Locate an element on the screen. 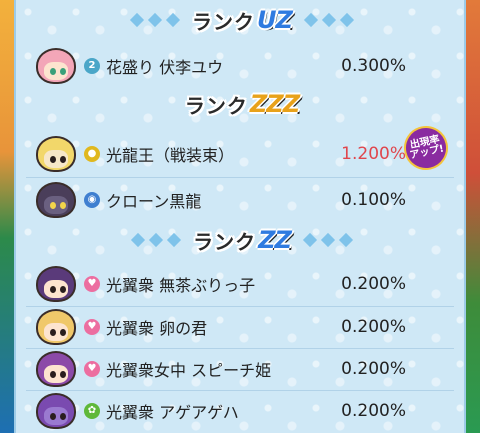  character-name: 光翼衆 アゲアゲハ is located at coordinates (172, 412).